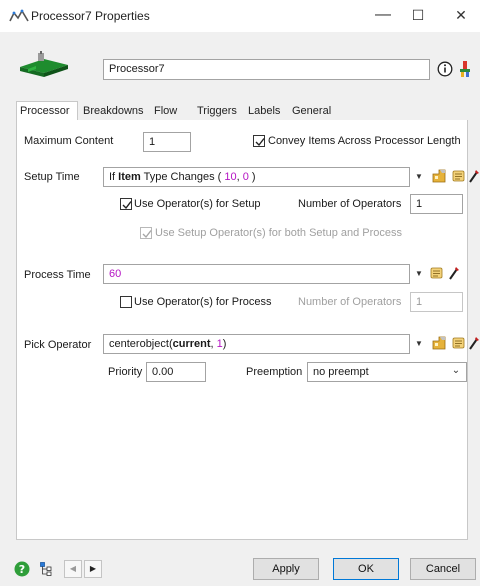 This screenshot has height=586, width=480. What do you see at coordinates (350, 204) in the screenshot?
I see `num-operators-label: Number of Operators` at bounding box center [350, 204].